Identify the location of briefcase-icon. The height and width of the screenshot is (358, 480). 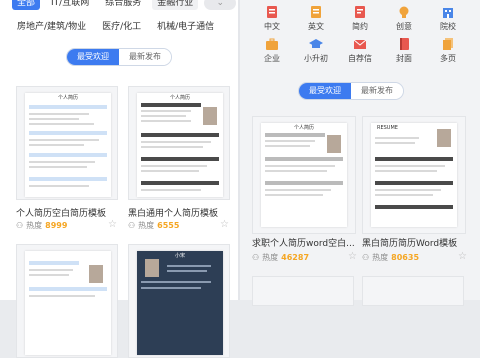
(272, 44).